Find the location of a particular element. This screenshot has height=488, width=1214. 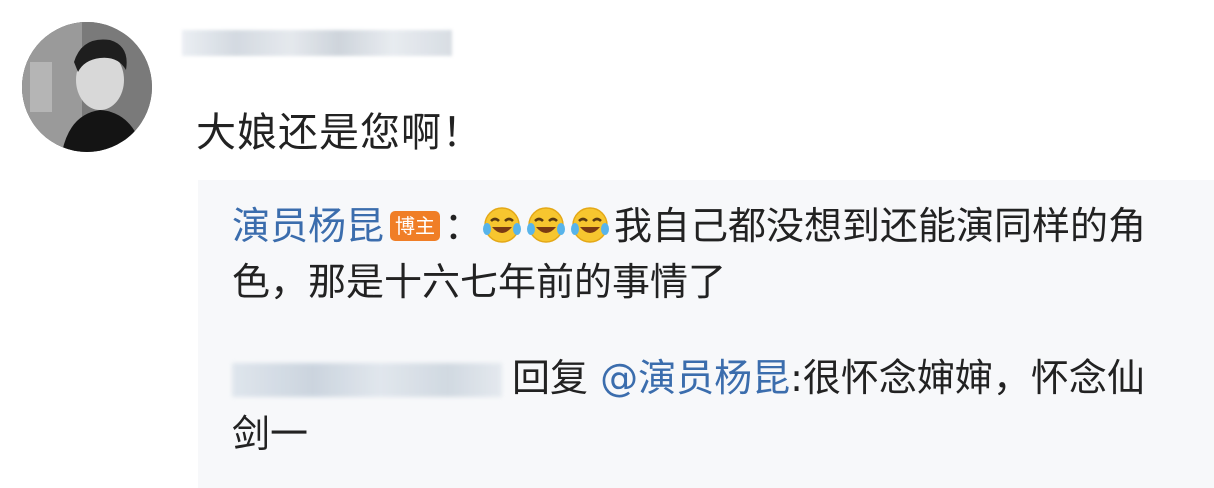

blogger-badge: 博主 is located at coordinates (415, 226).